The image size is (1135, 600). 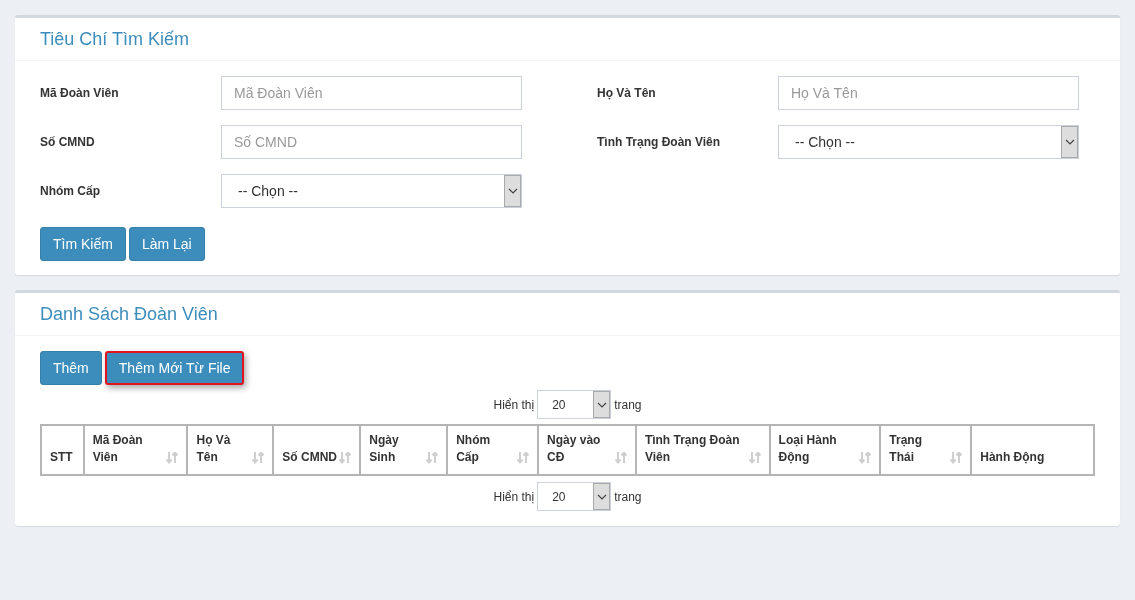 I want to click on input-field: Mã Đoàn Viên, so click(x=371, y=93).